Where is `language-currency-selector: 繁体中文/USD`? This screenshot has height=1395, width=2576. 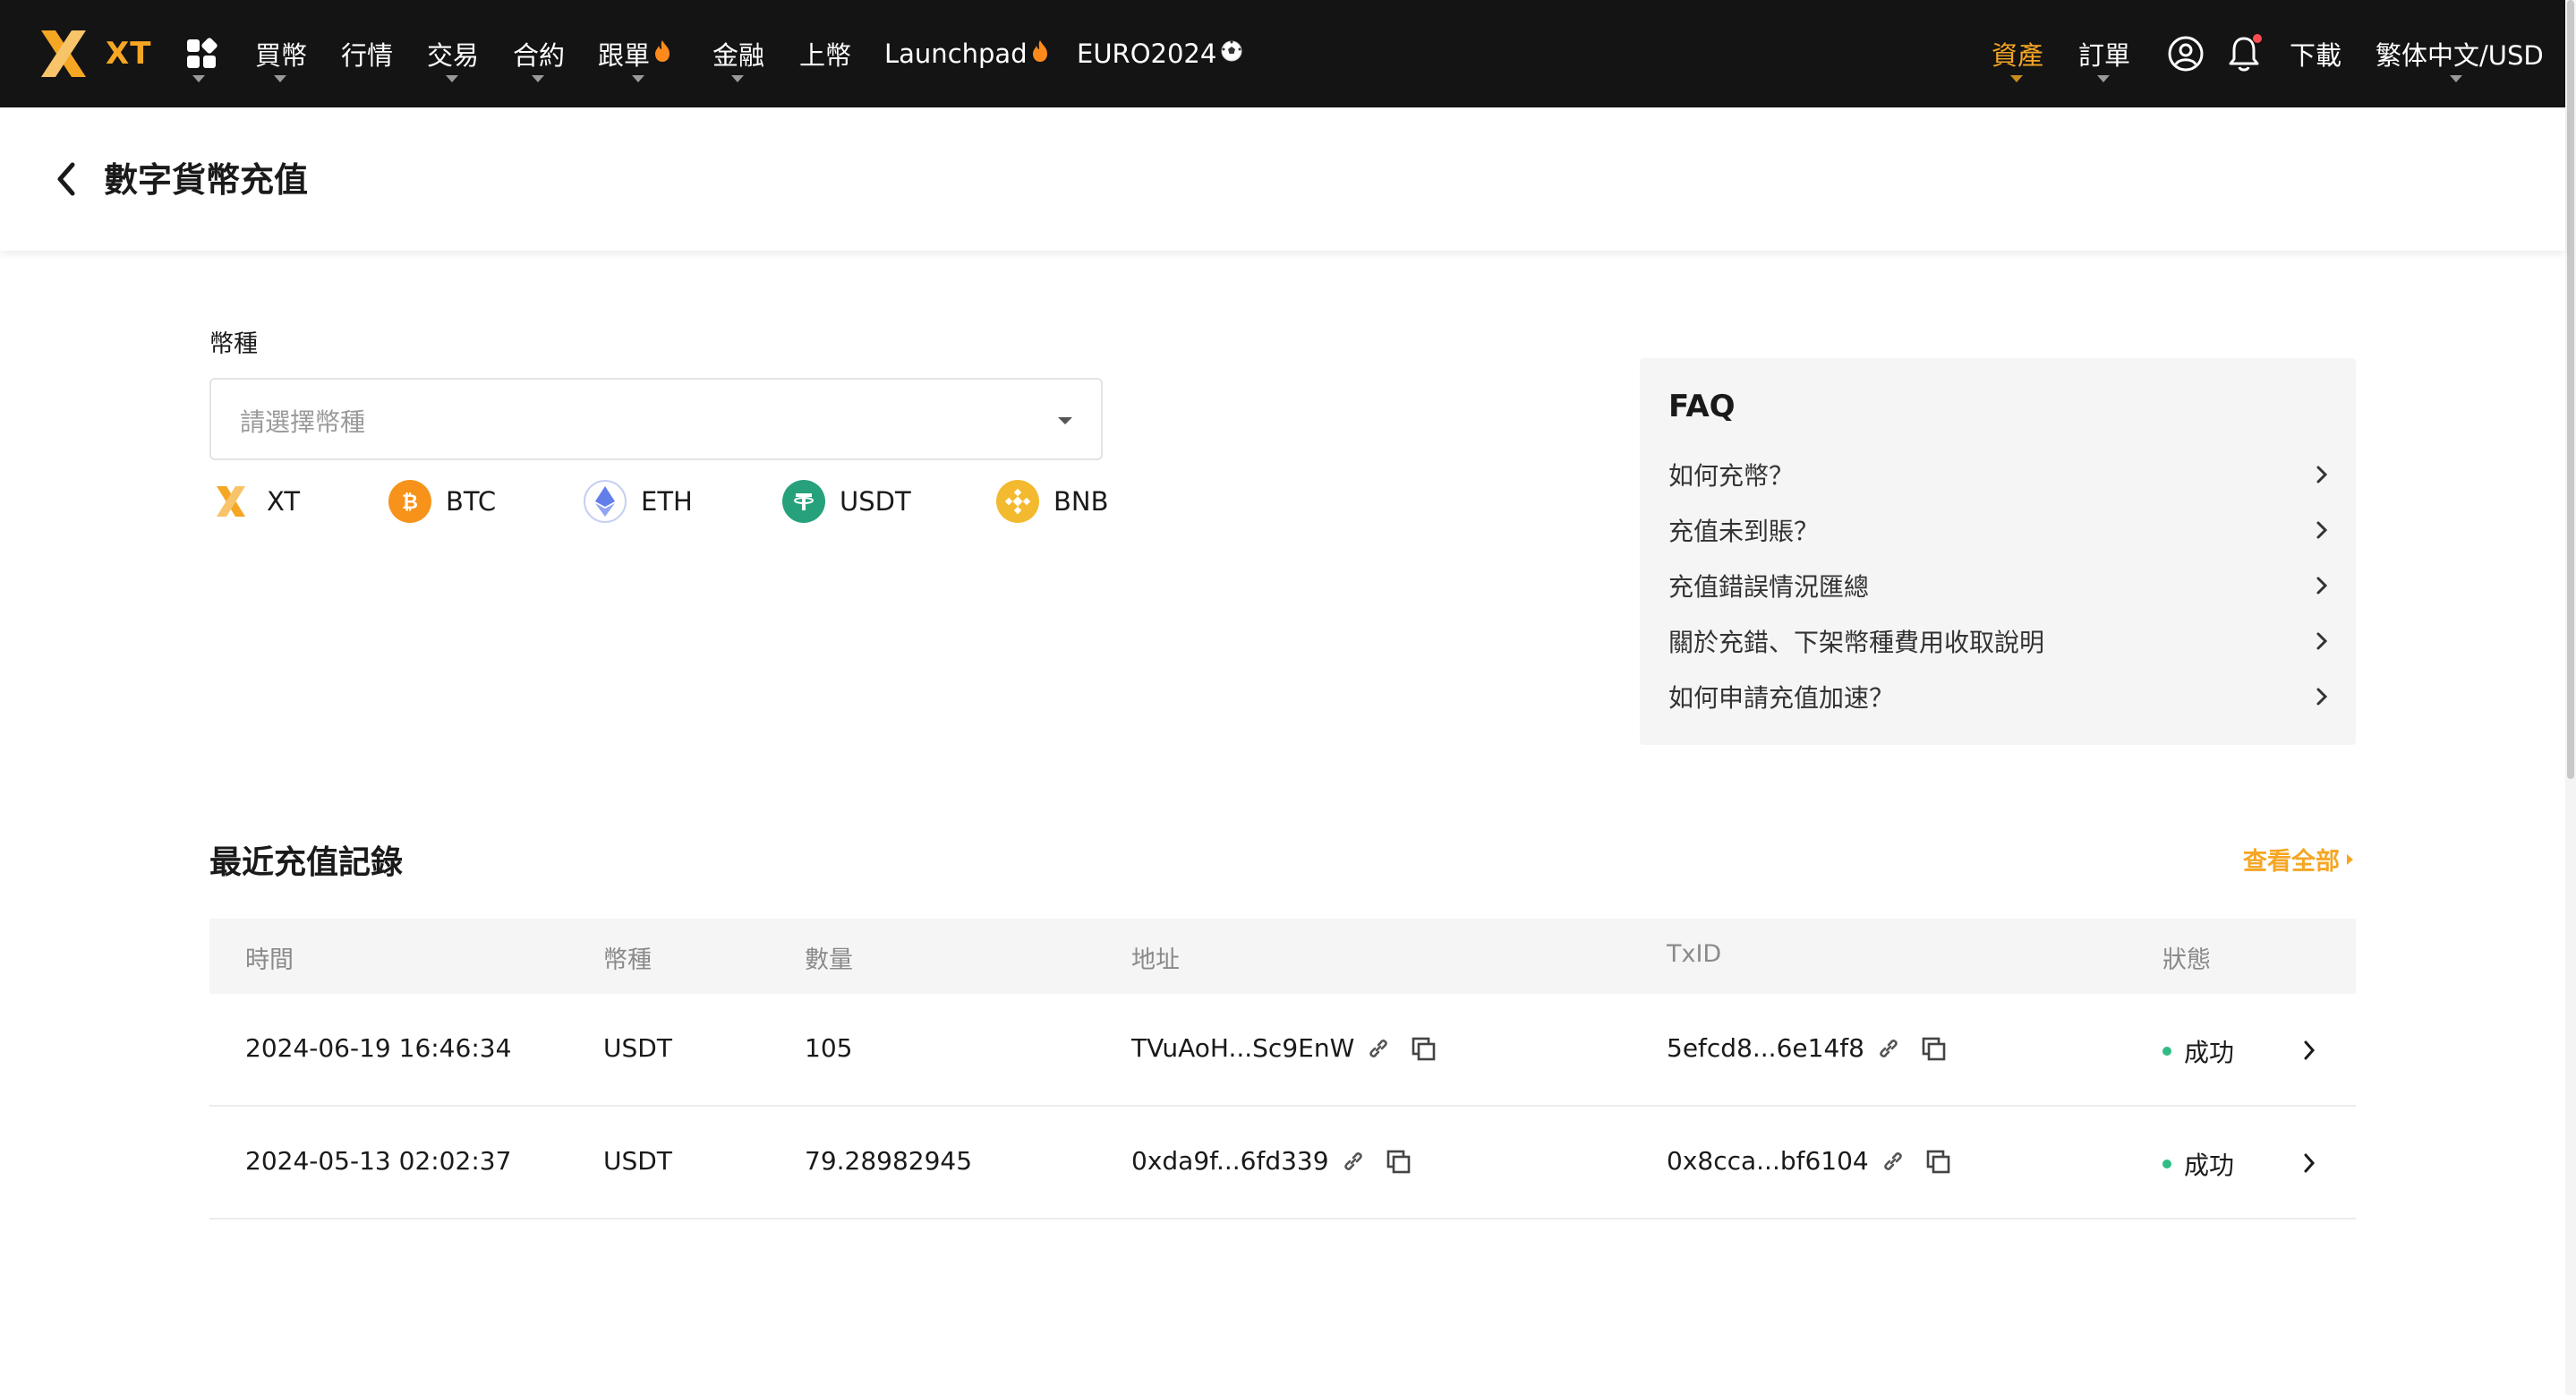 language-currency-selector: 繁体中文/USD is located at coordinates (2460, 53).